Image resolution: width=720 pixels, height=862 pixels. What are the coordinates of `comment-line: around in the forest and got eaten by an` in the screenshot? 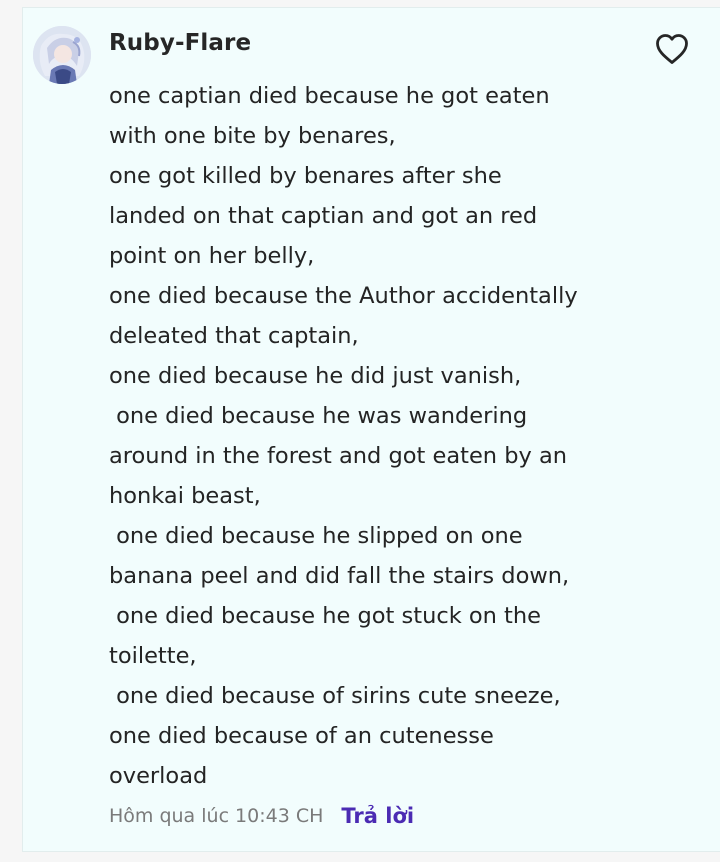 It's located at (338, 456).